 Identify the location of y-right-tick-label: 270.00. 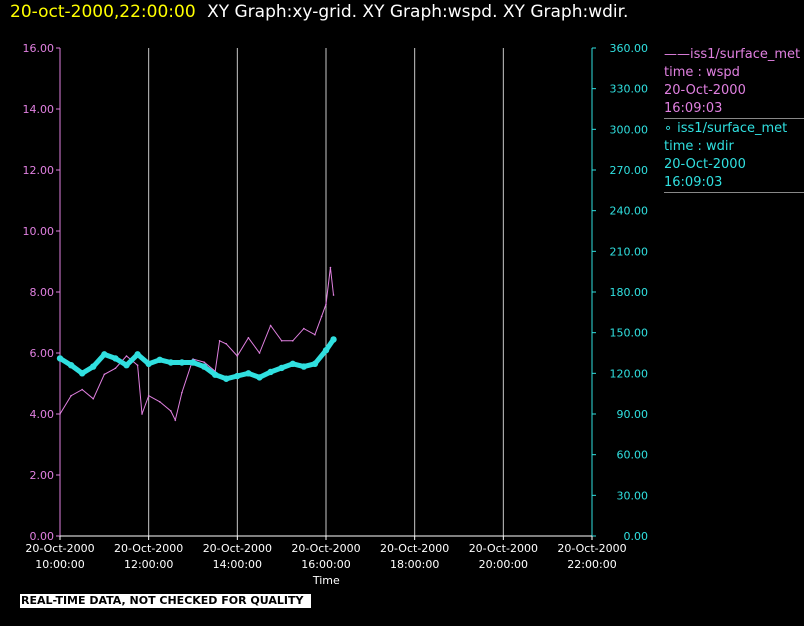
(629, 170).